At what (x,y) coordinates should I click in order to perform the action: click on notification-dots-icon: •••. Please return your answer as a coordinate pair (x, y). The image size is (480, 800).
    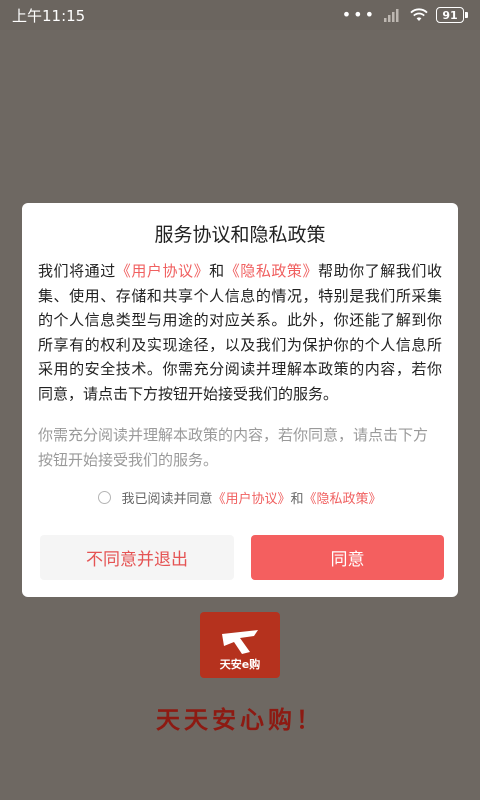
    Looking at the image, I should click on (358, 14).